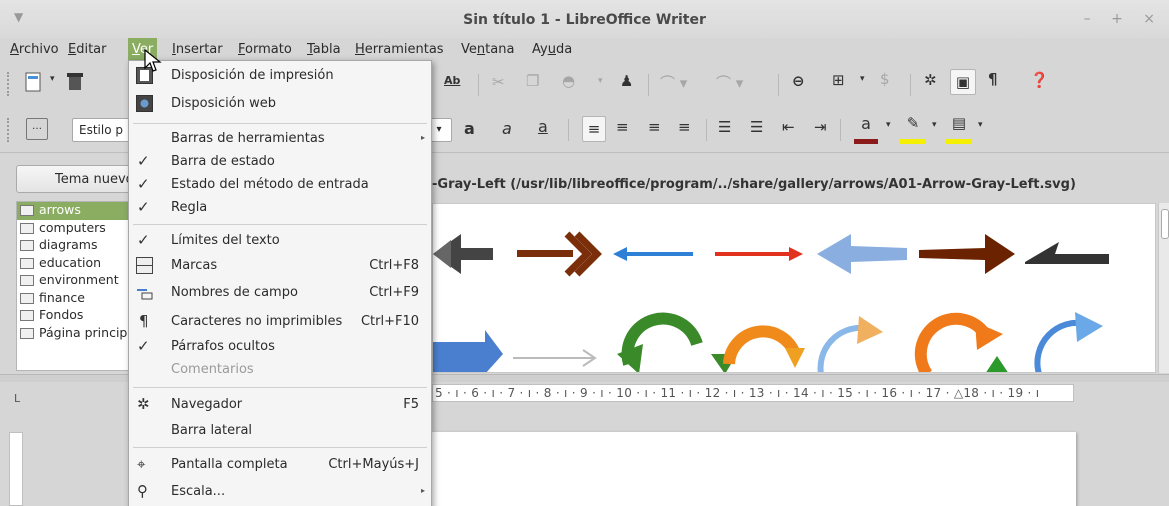 This screenshot has width=1169, height=506. What do you see at coordinates (963, 82) in the screenshot?
I see `gallery-toggle-icon: ▣` at bounding box center [963, 82].